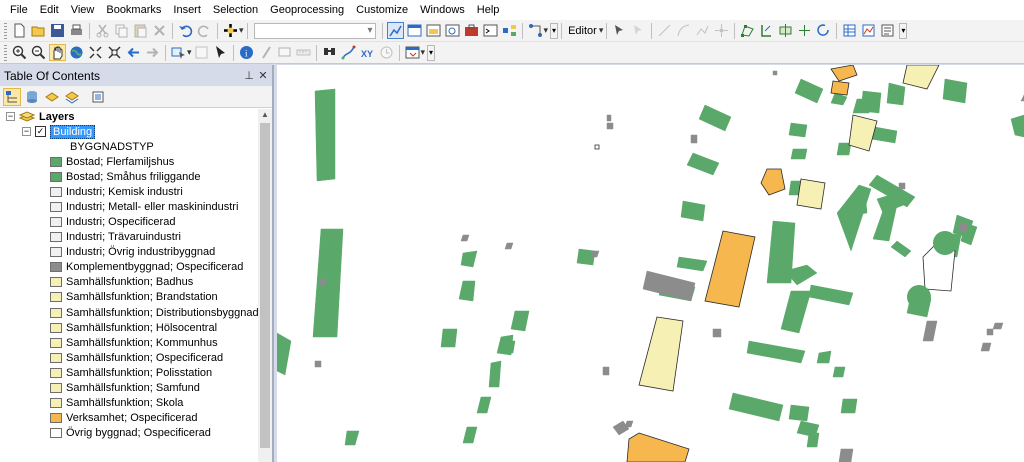 The image size is (1024, 462). What do you see at coordinates (19, 52) in the screenshot?
I see `zoom-in-icon` at bounding box center [19, 52].